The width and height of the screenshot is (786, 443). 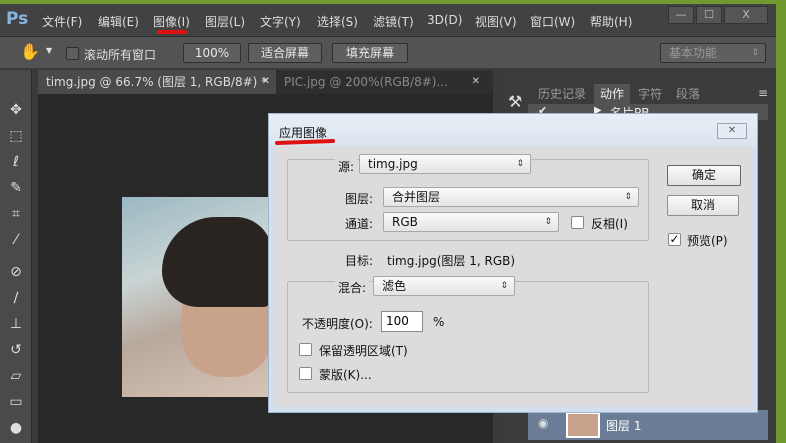 What do you see at coordinates (511, 197) in the screenshot?
I see `layer-select: 合并图层 ⇕` at bounding box center [511, 197].